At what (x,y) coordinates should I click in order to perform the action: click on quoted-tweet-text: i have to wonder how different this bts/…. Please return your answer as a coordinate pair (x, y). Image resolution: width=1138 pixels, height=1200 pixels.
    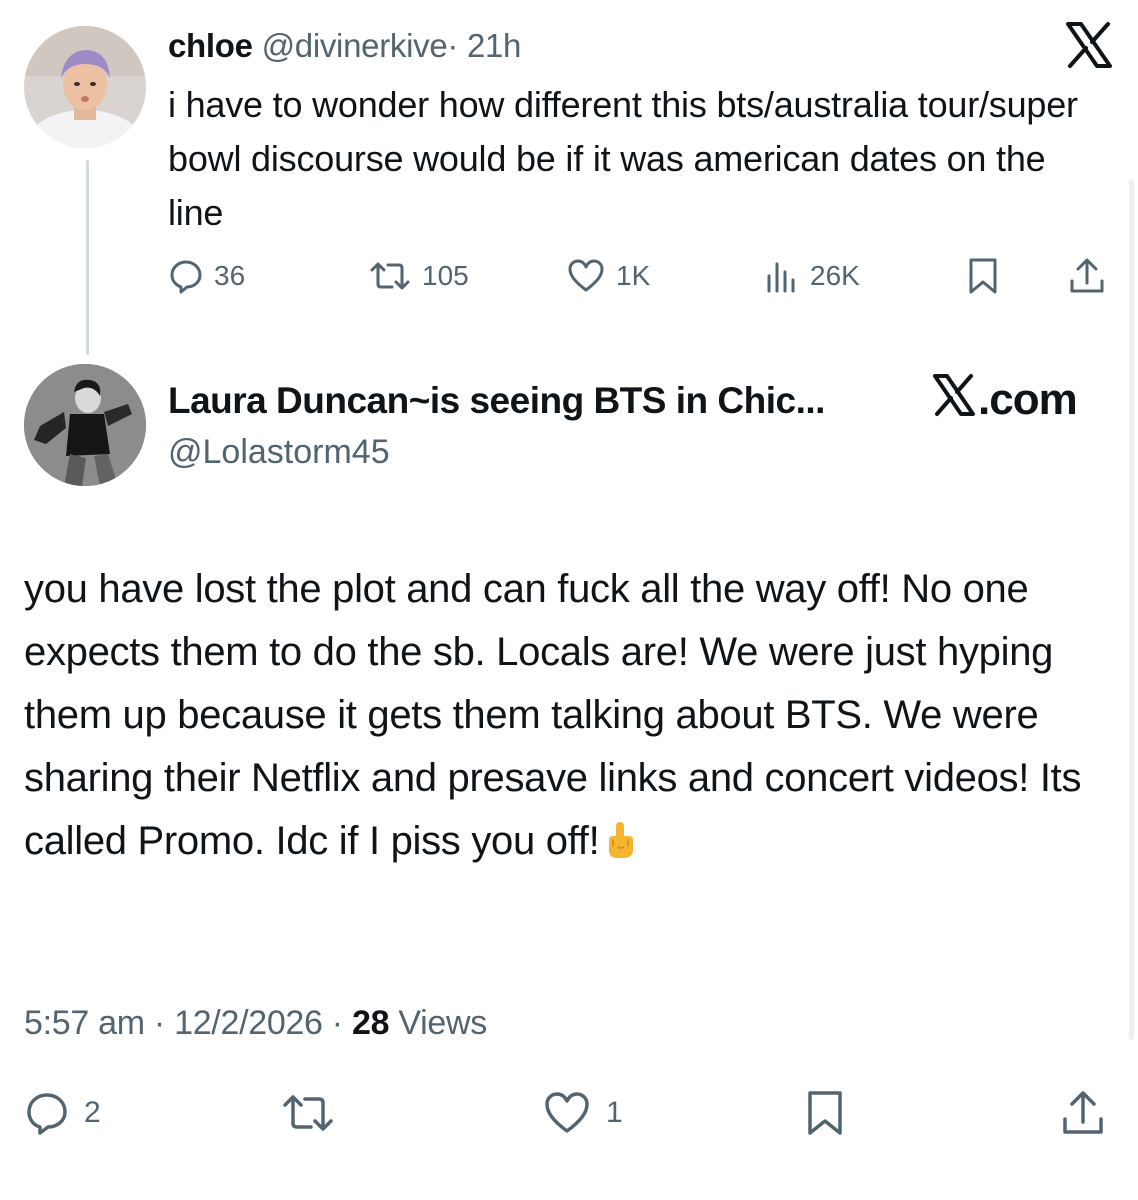
    Looking at the image, I should click on (623, 158).